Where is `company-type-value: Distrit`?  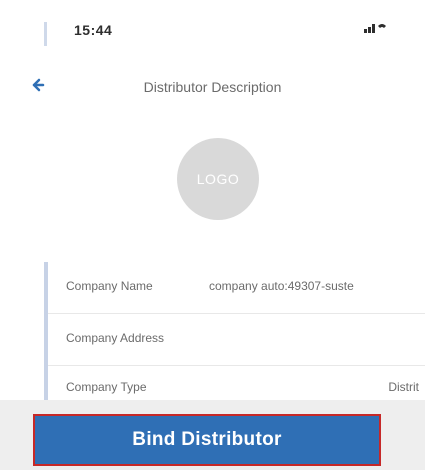 company-type-value: Distrit is located at coordinates (403, 387).